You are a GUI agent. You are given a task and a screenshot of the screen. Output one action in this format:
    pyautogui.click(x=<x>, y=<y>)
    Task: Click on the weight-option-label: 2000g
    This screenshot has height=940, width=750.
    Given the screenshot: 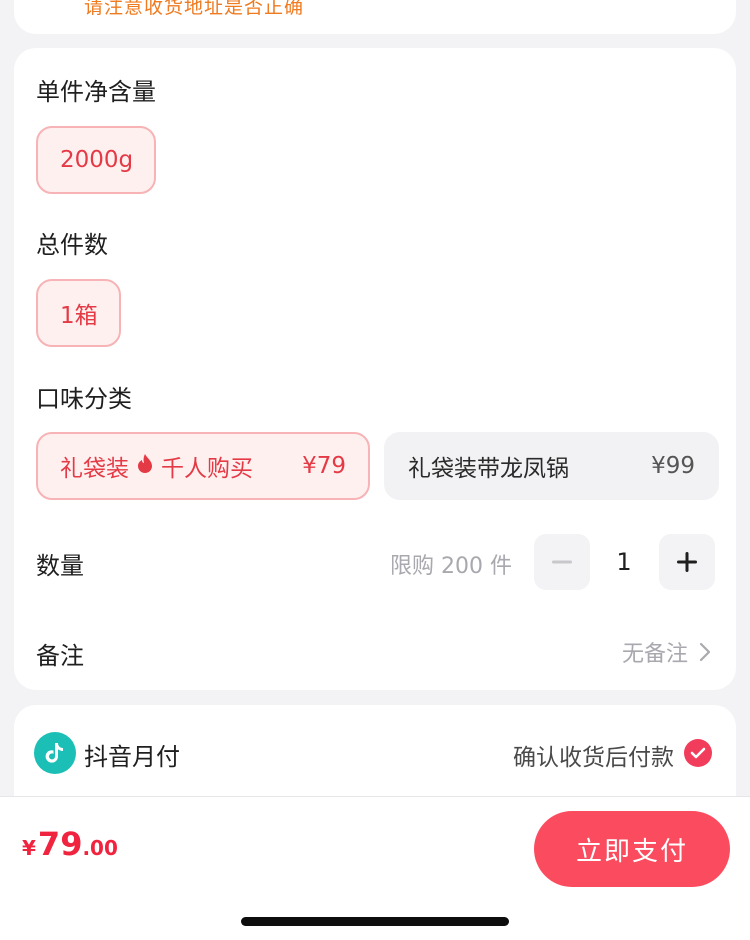 What is the action you would take?
    pyautogui.click(x=97, y=160)
    